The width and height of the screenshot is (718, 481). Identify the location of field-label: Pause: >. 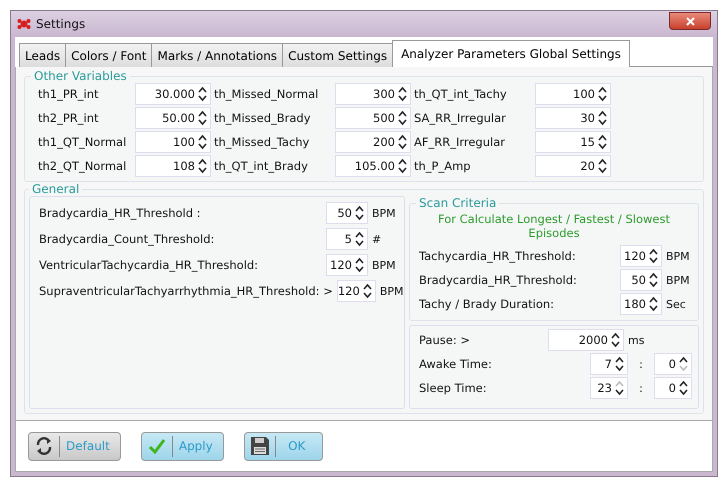
(444, 340).